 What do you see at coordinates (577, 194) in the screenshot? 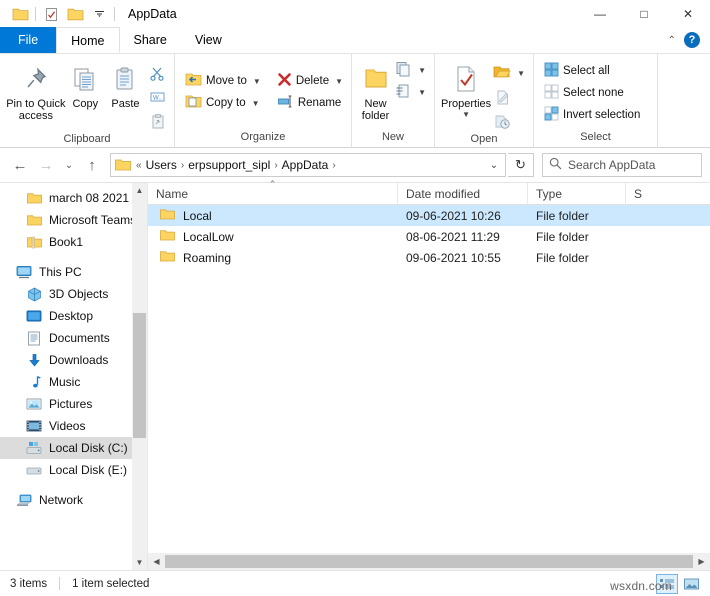
I see `column-header-type: Type` at bounding box center [577, 194].